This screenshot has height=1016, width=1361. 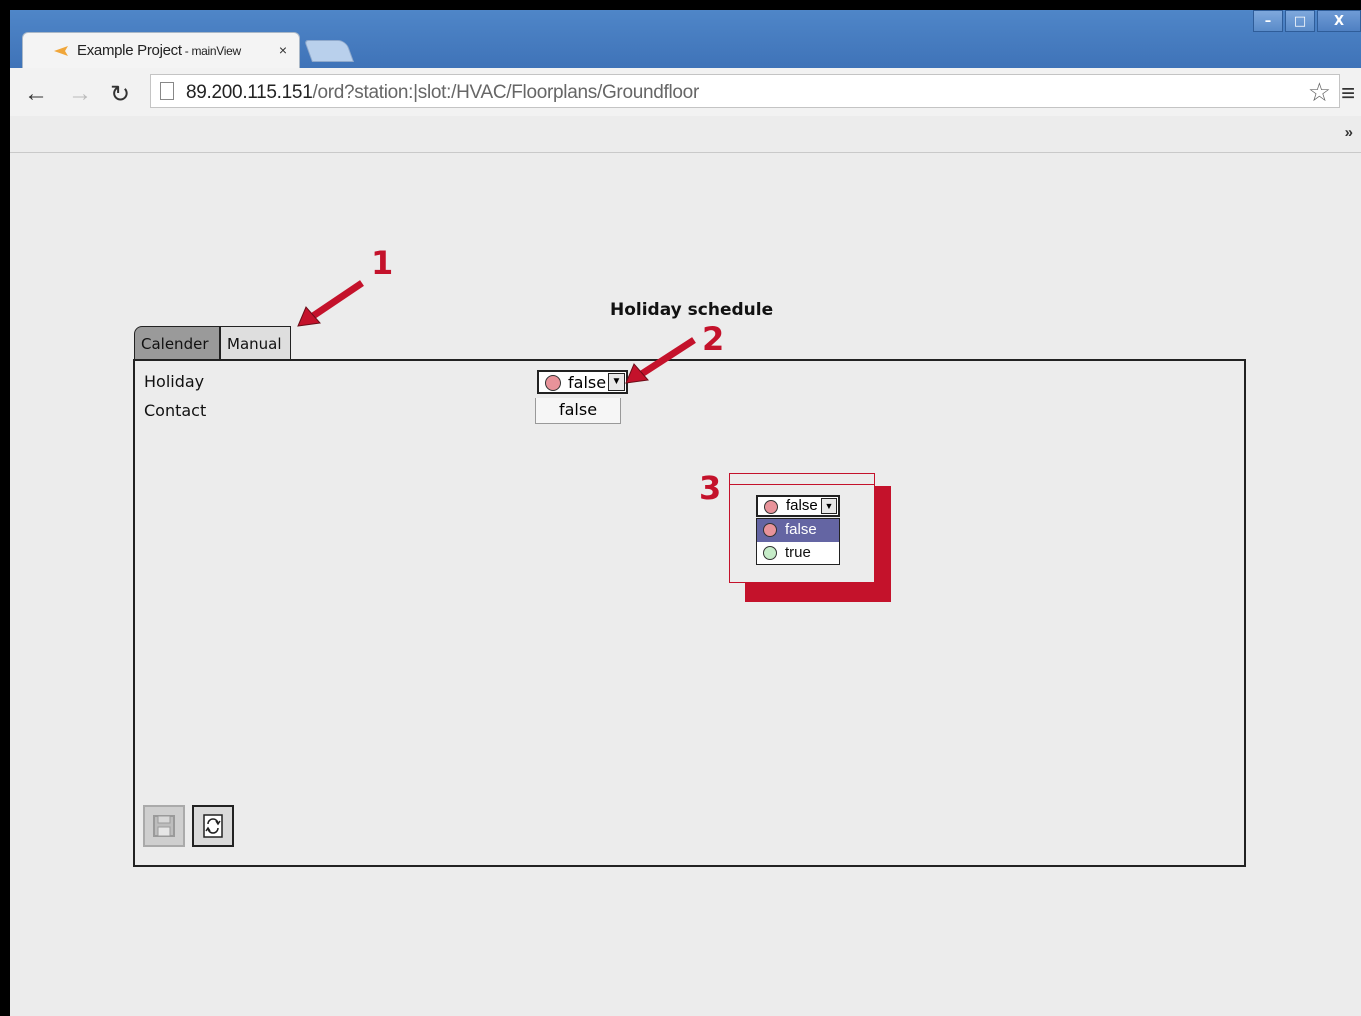 I want to click on option-label: false, so click(x=801, y=529).